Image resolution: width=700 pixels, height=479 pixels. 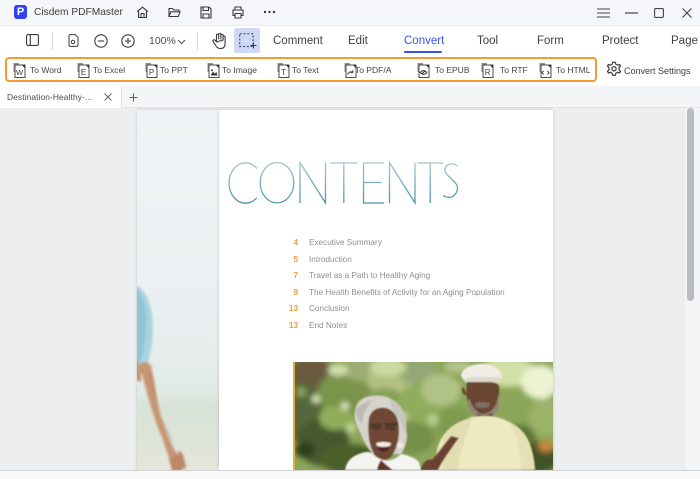 I want to click on svg-text: R, so click(x=488, y=72).